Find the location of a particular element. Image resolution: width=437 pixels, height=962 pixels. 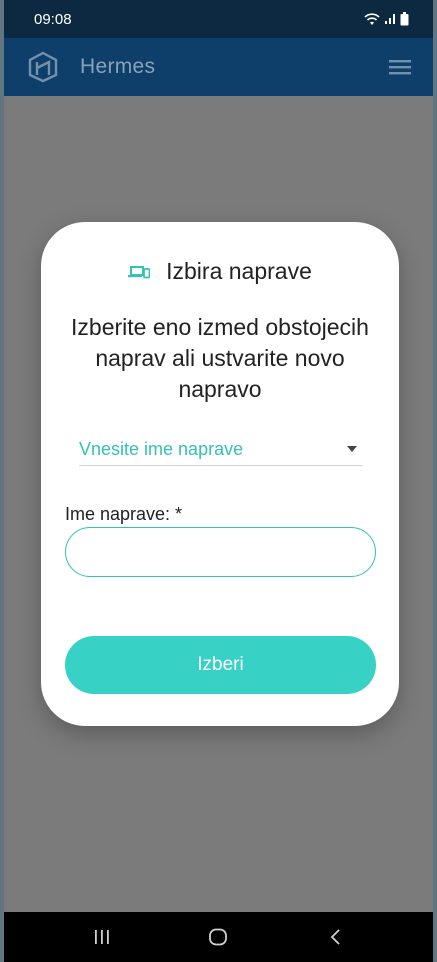

battery-icon is located at coordinates (404, 19).